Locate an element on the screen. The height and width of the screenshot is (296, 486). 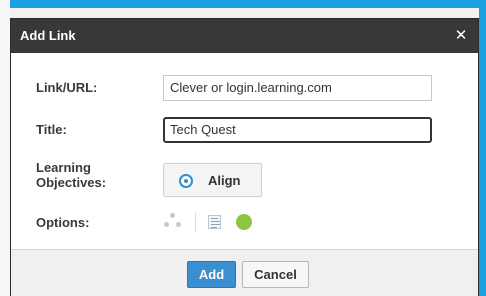
learning-objectives-label-line2: Objectives: is located at coordinates (71, 182).